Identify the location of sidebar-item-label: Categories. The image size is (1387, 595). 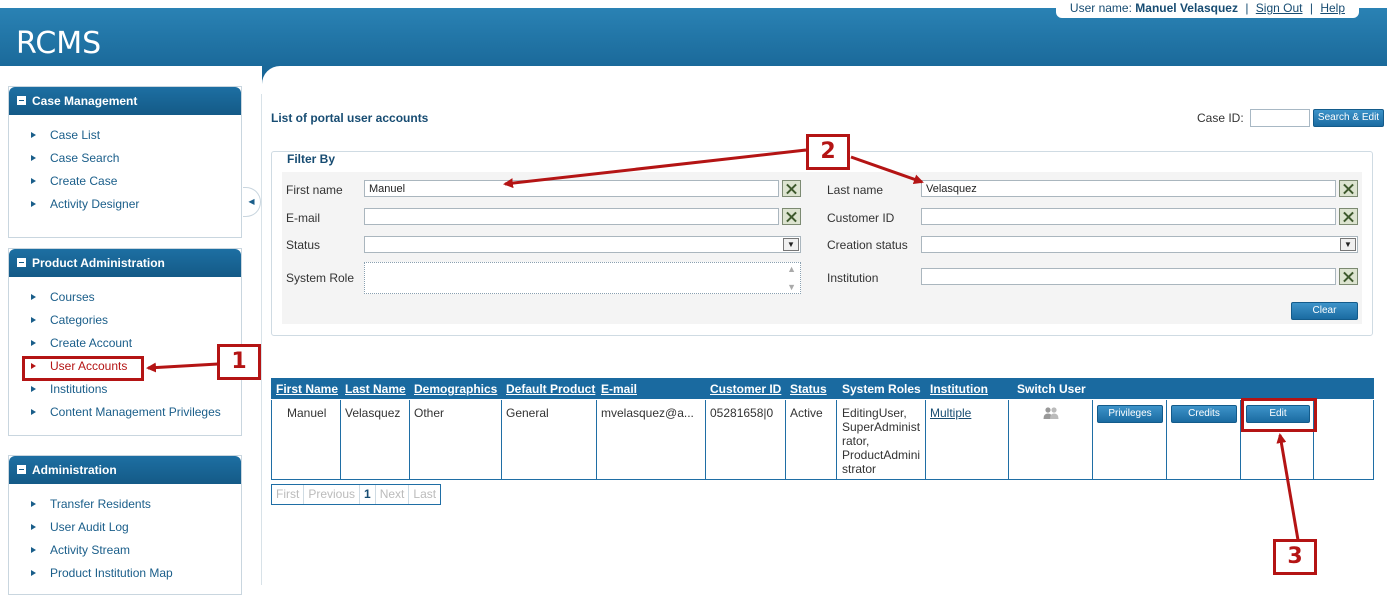
(79, 320).